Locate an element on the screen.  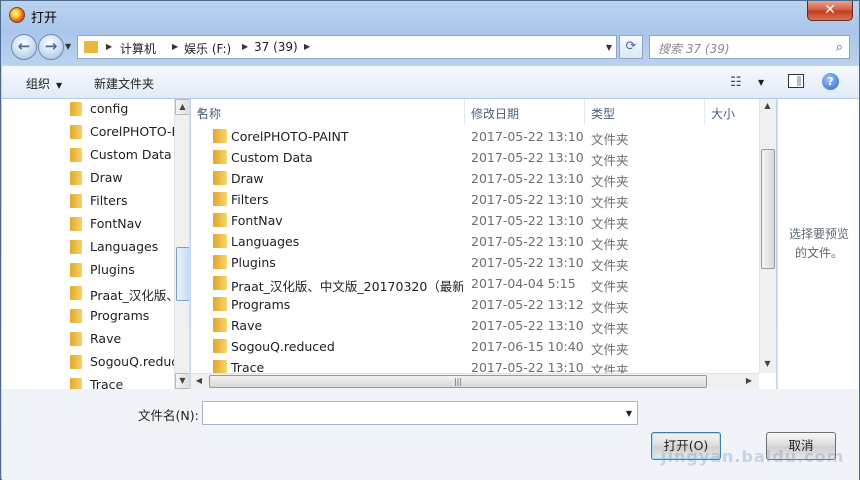
tree-item: CorelPHOTO-PAINT is located at coordinates (122, 133).